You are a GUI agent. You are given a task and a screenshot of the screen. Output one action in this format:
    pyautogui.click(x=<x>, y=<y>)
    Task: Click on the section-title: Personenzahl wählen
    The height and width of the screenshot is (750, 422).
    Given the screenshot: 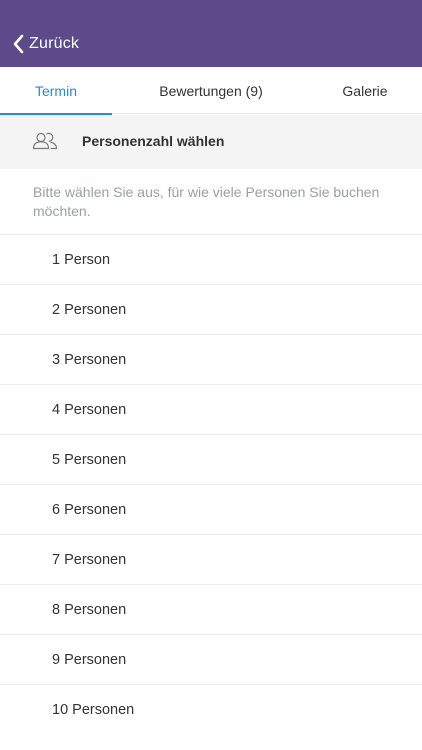 What is the action you would take?
    pyautogui.click(x=153, y=141)
    